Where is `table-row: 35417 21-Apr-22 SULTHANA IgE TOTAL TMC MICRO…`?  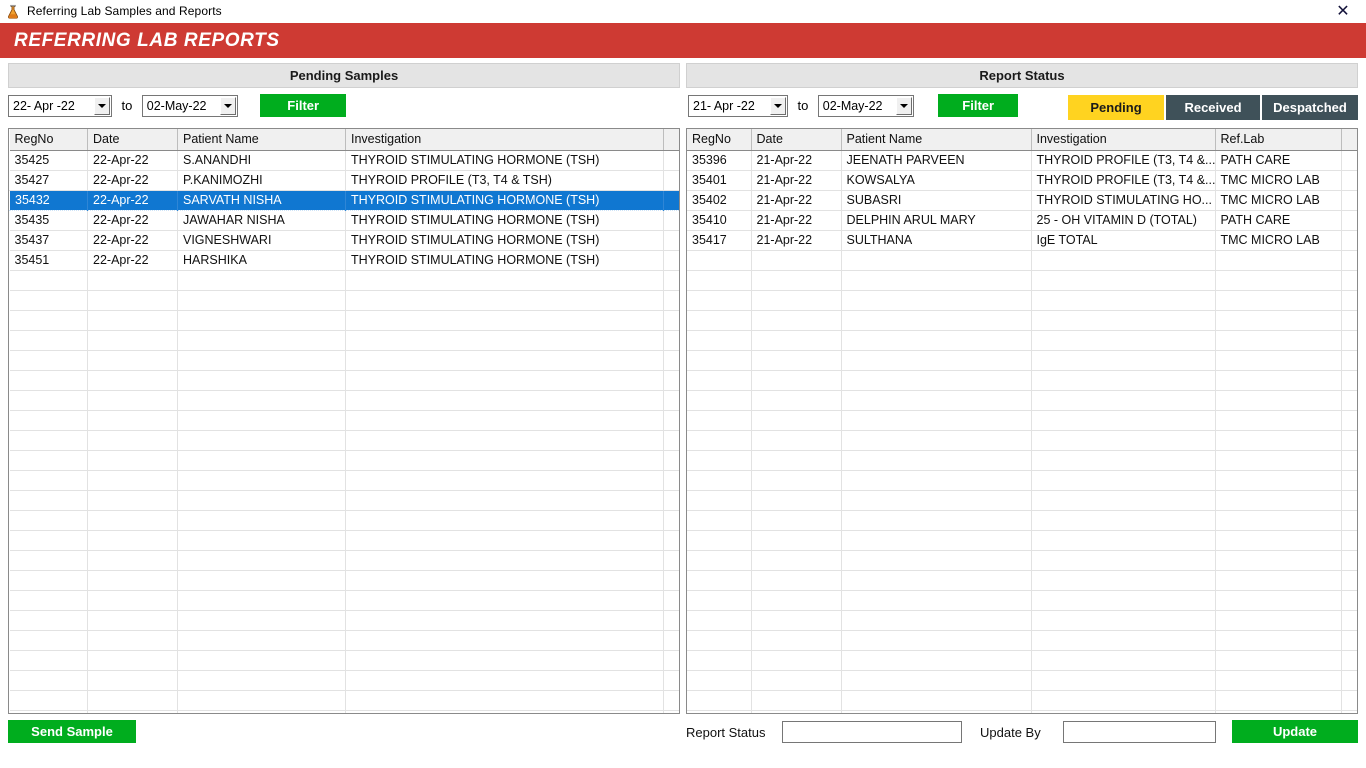 table-row: 35417 21-Apr-22 SULTHANA IgE TOTAL TMC MICRO… is located at coordinates (1022, 240).